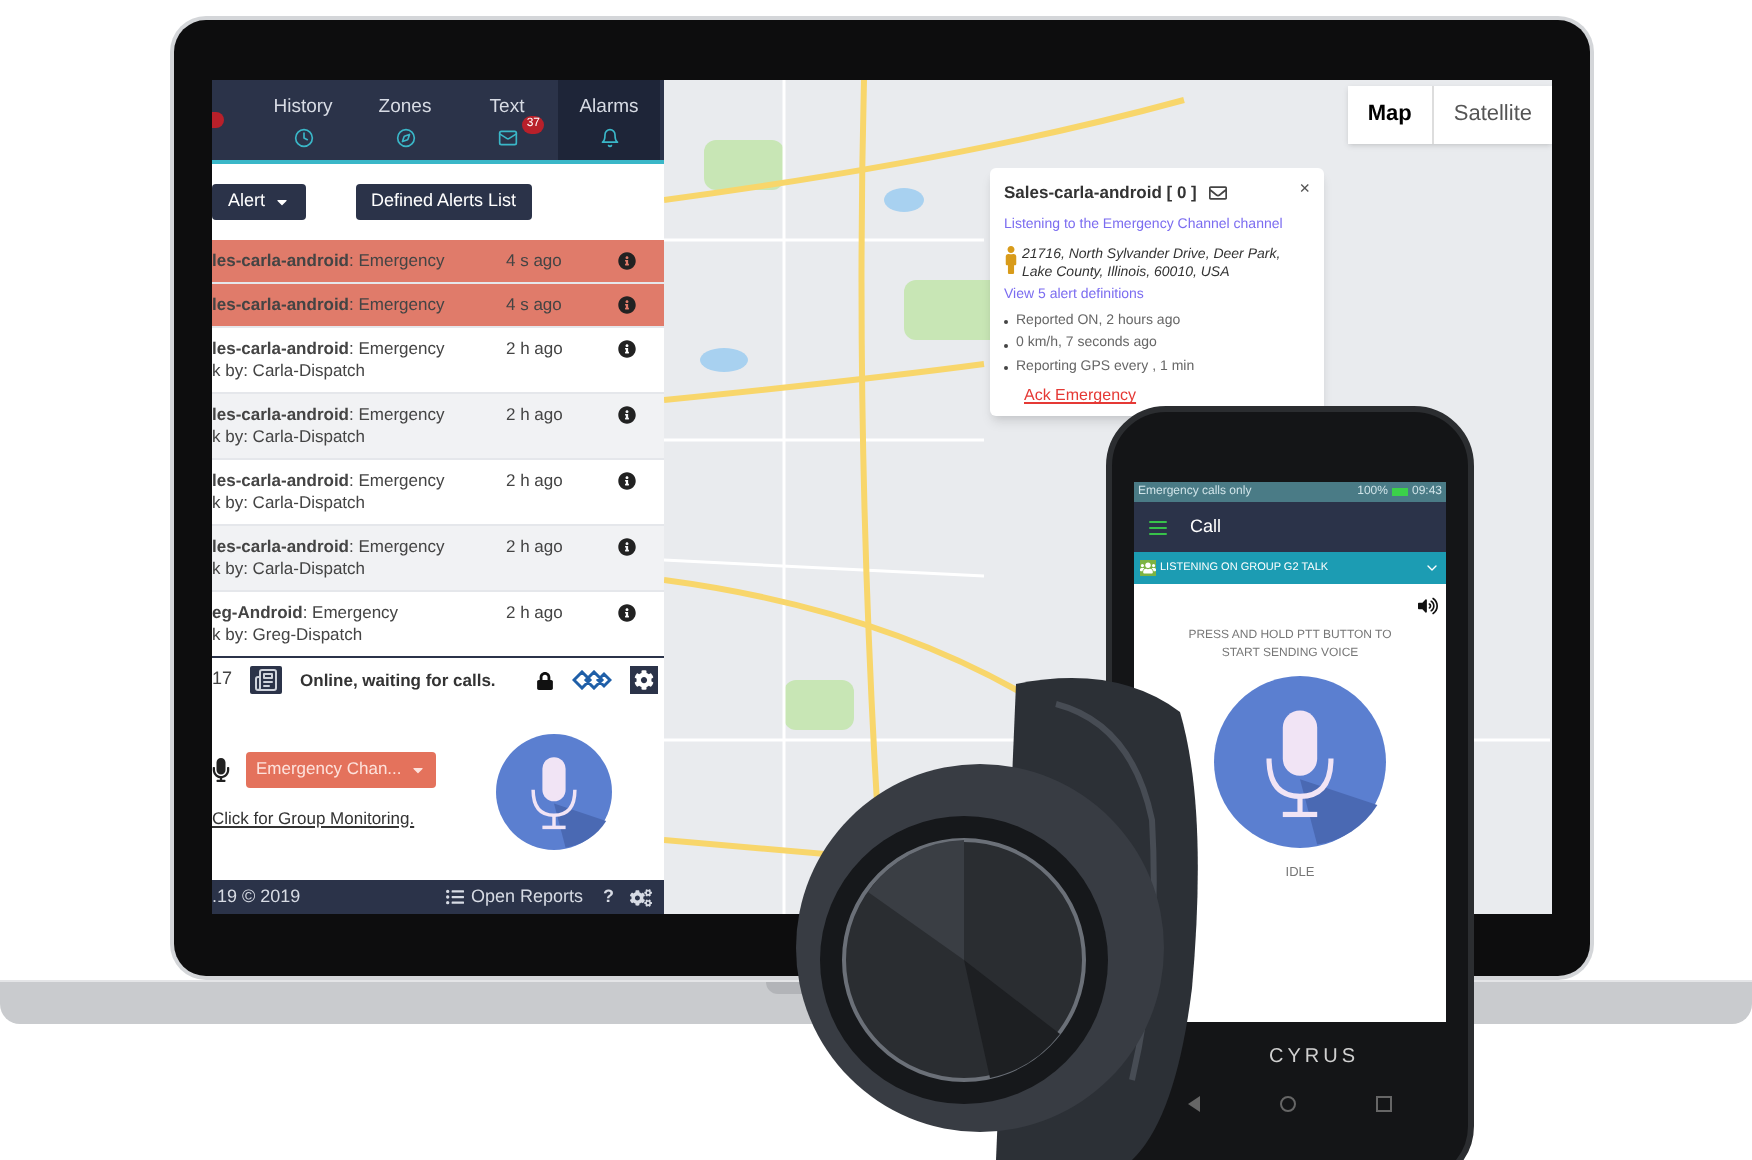  What do you see at coordinates (1206, 526) in the screenshot?
I see `app-title: Call` at bounding box center [1206, 526].